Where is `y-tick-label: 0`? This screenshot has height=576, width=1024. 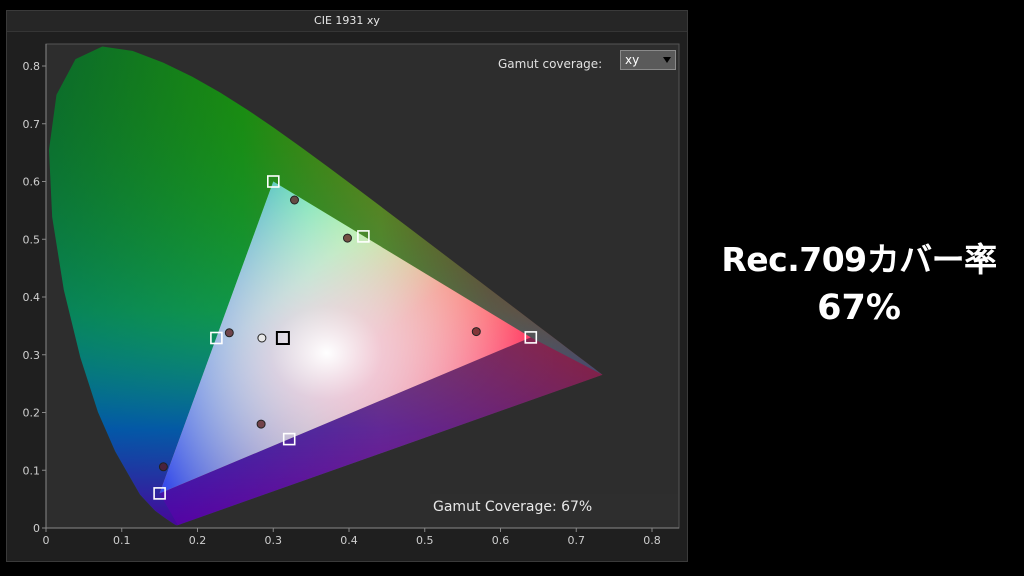
y-tick-label: 0 is located at coordinates (36, 528).